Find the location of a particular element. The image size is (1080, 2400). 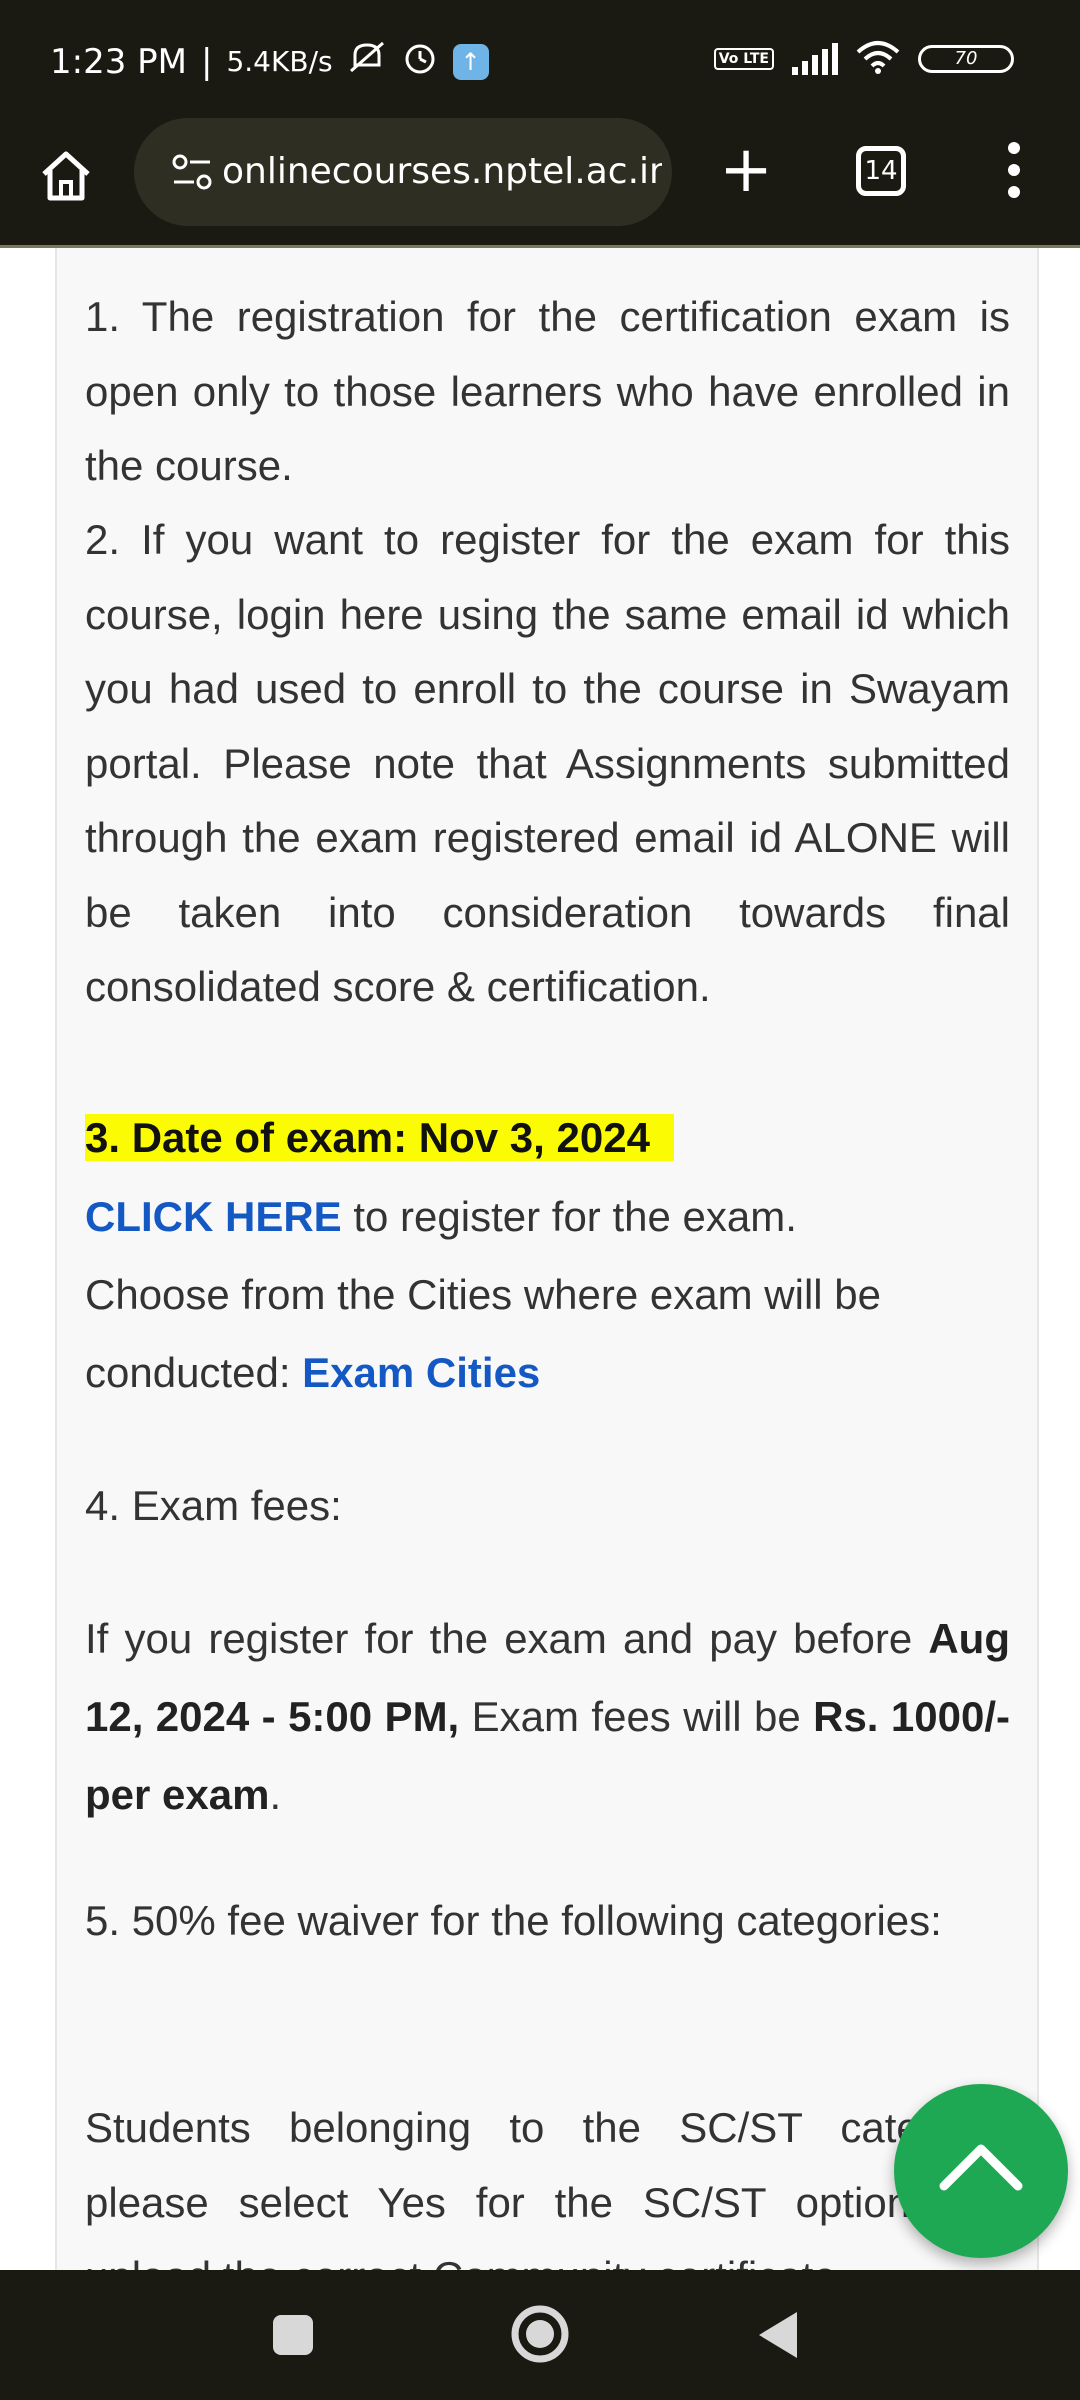

exam-date-line: 3. Date of exam: Nov 3, 2024 is located at coordinates (547, 1138).